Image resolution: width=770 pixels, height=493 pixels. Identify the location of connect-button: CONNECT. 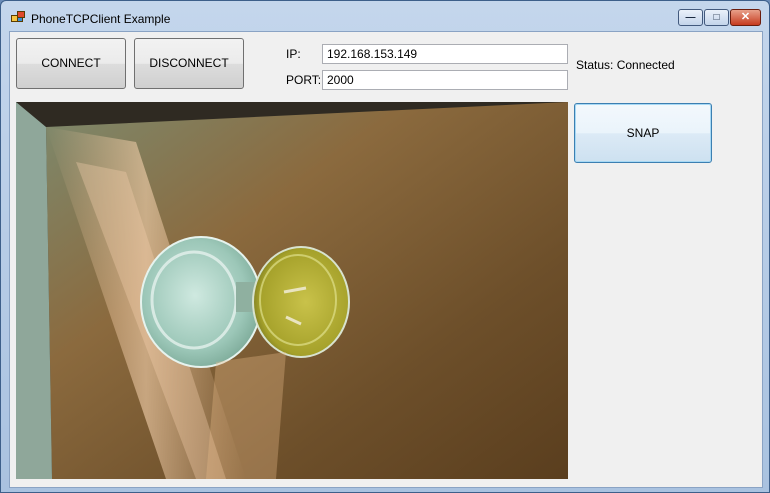
(71, 63).